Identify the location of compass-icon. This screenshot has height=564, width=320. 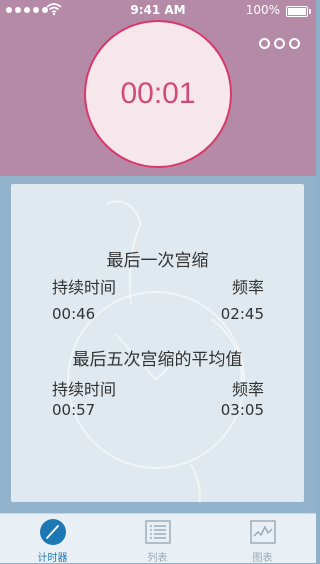
(53, 532).